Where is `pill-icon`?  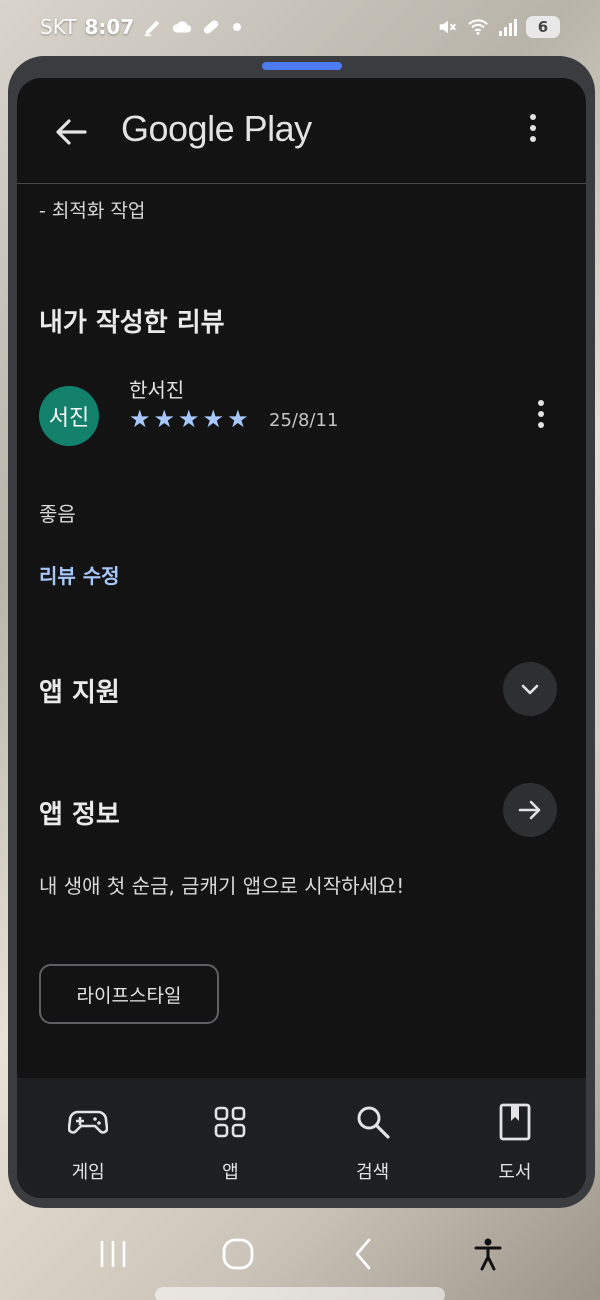
pill-icon is located at coordinates (211, 27).